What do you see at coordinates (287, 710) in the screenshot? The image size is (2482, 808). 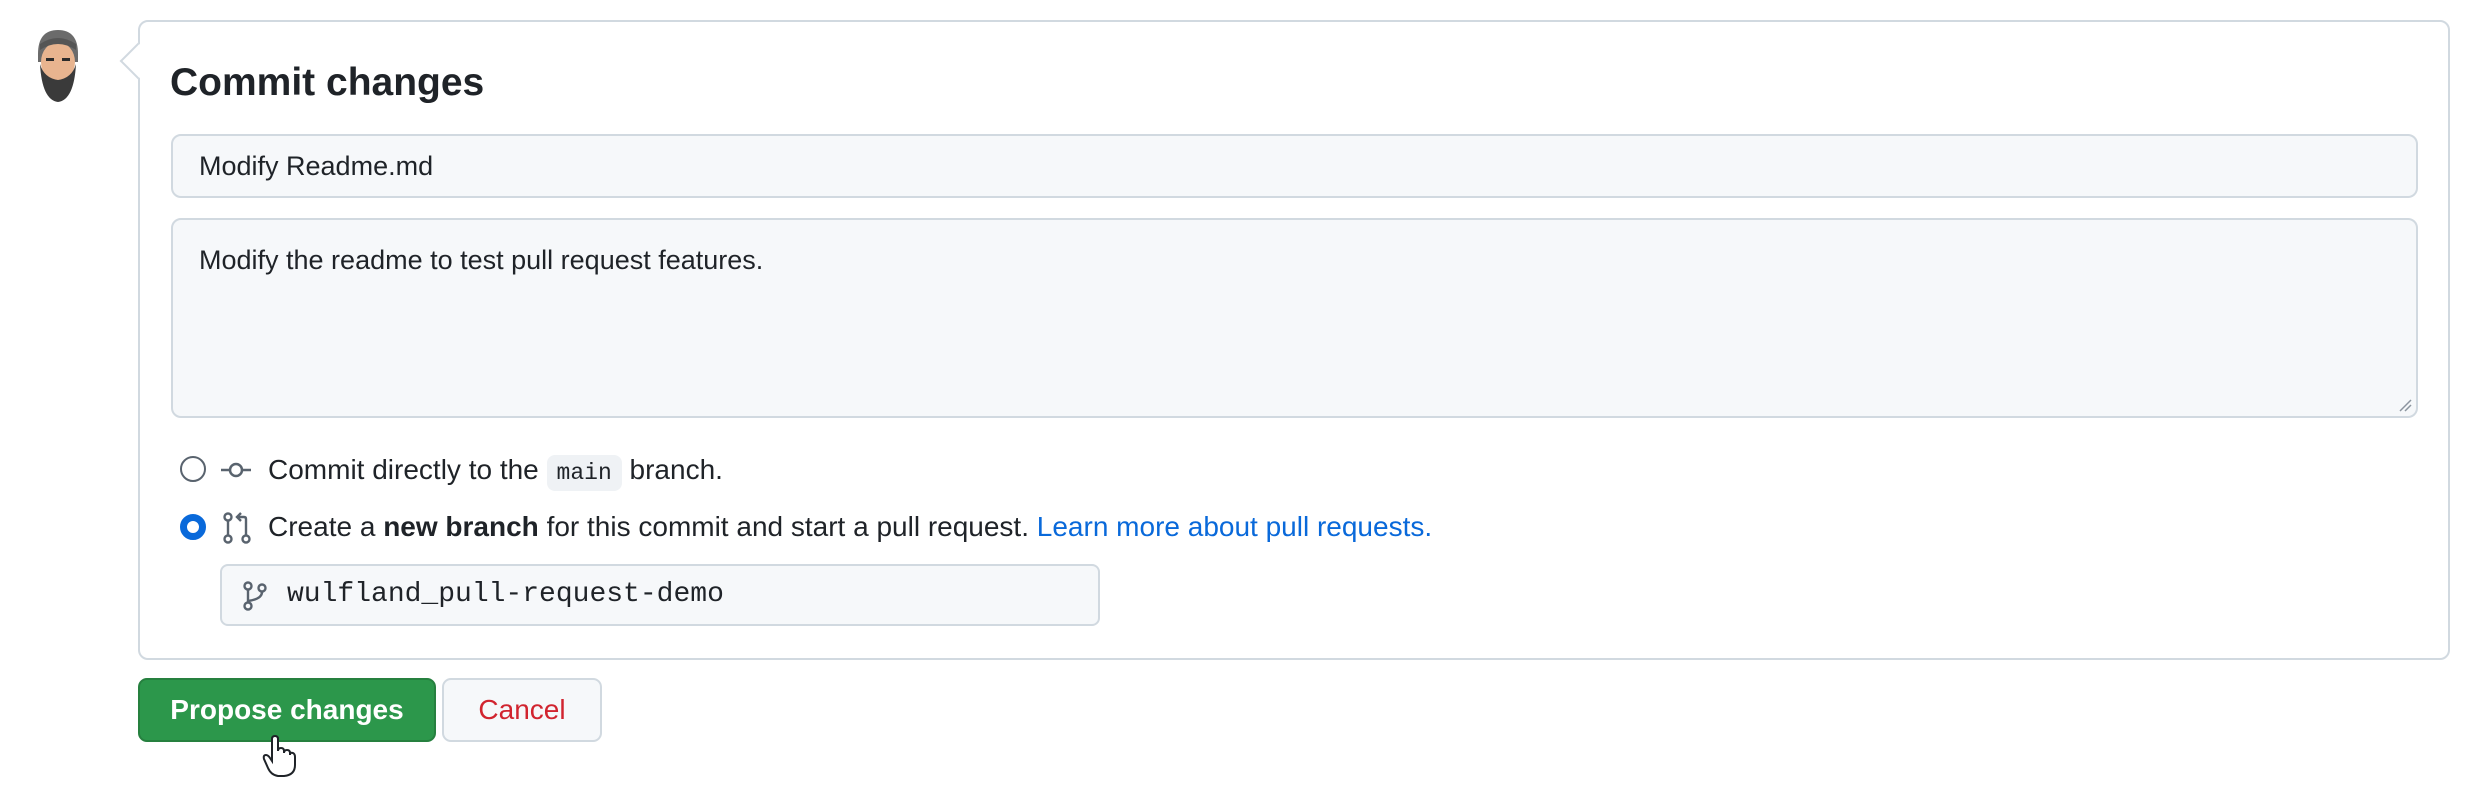 I see `propose-changes-button: Propose changes` at bounding box center [287, 710].